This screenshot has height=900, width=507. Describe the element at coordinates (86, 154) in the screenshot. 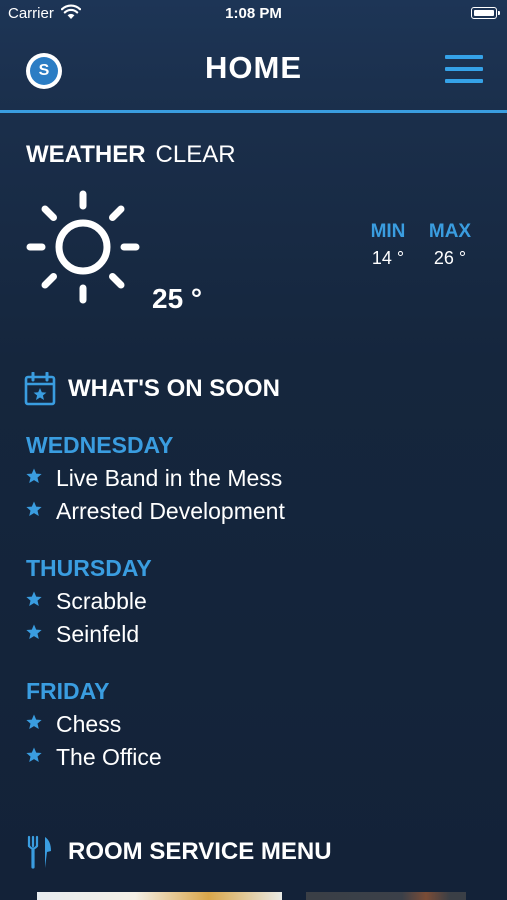

I see `weather-label: WEATHER` at that location.